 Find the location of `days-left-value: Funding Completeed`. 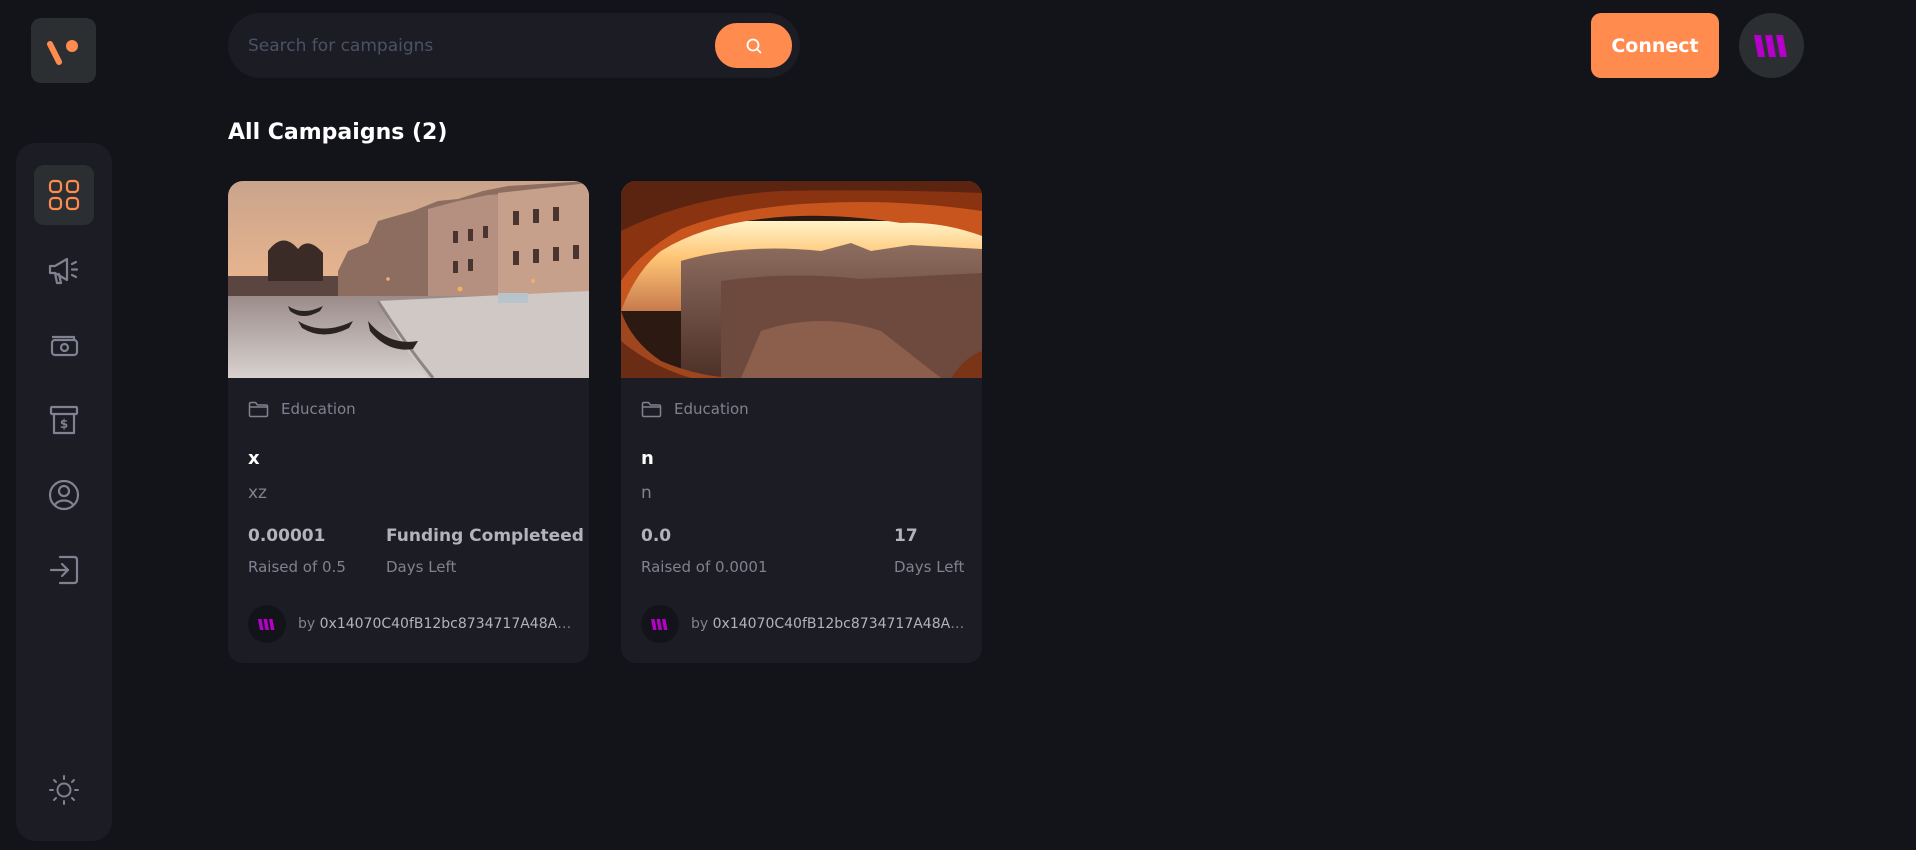

days-left-value: Funding Completeed is located at coordinates (485, 536).